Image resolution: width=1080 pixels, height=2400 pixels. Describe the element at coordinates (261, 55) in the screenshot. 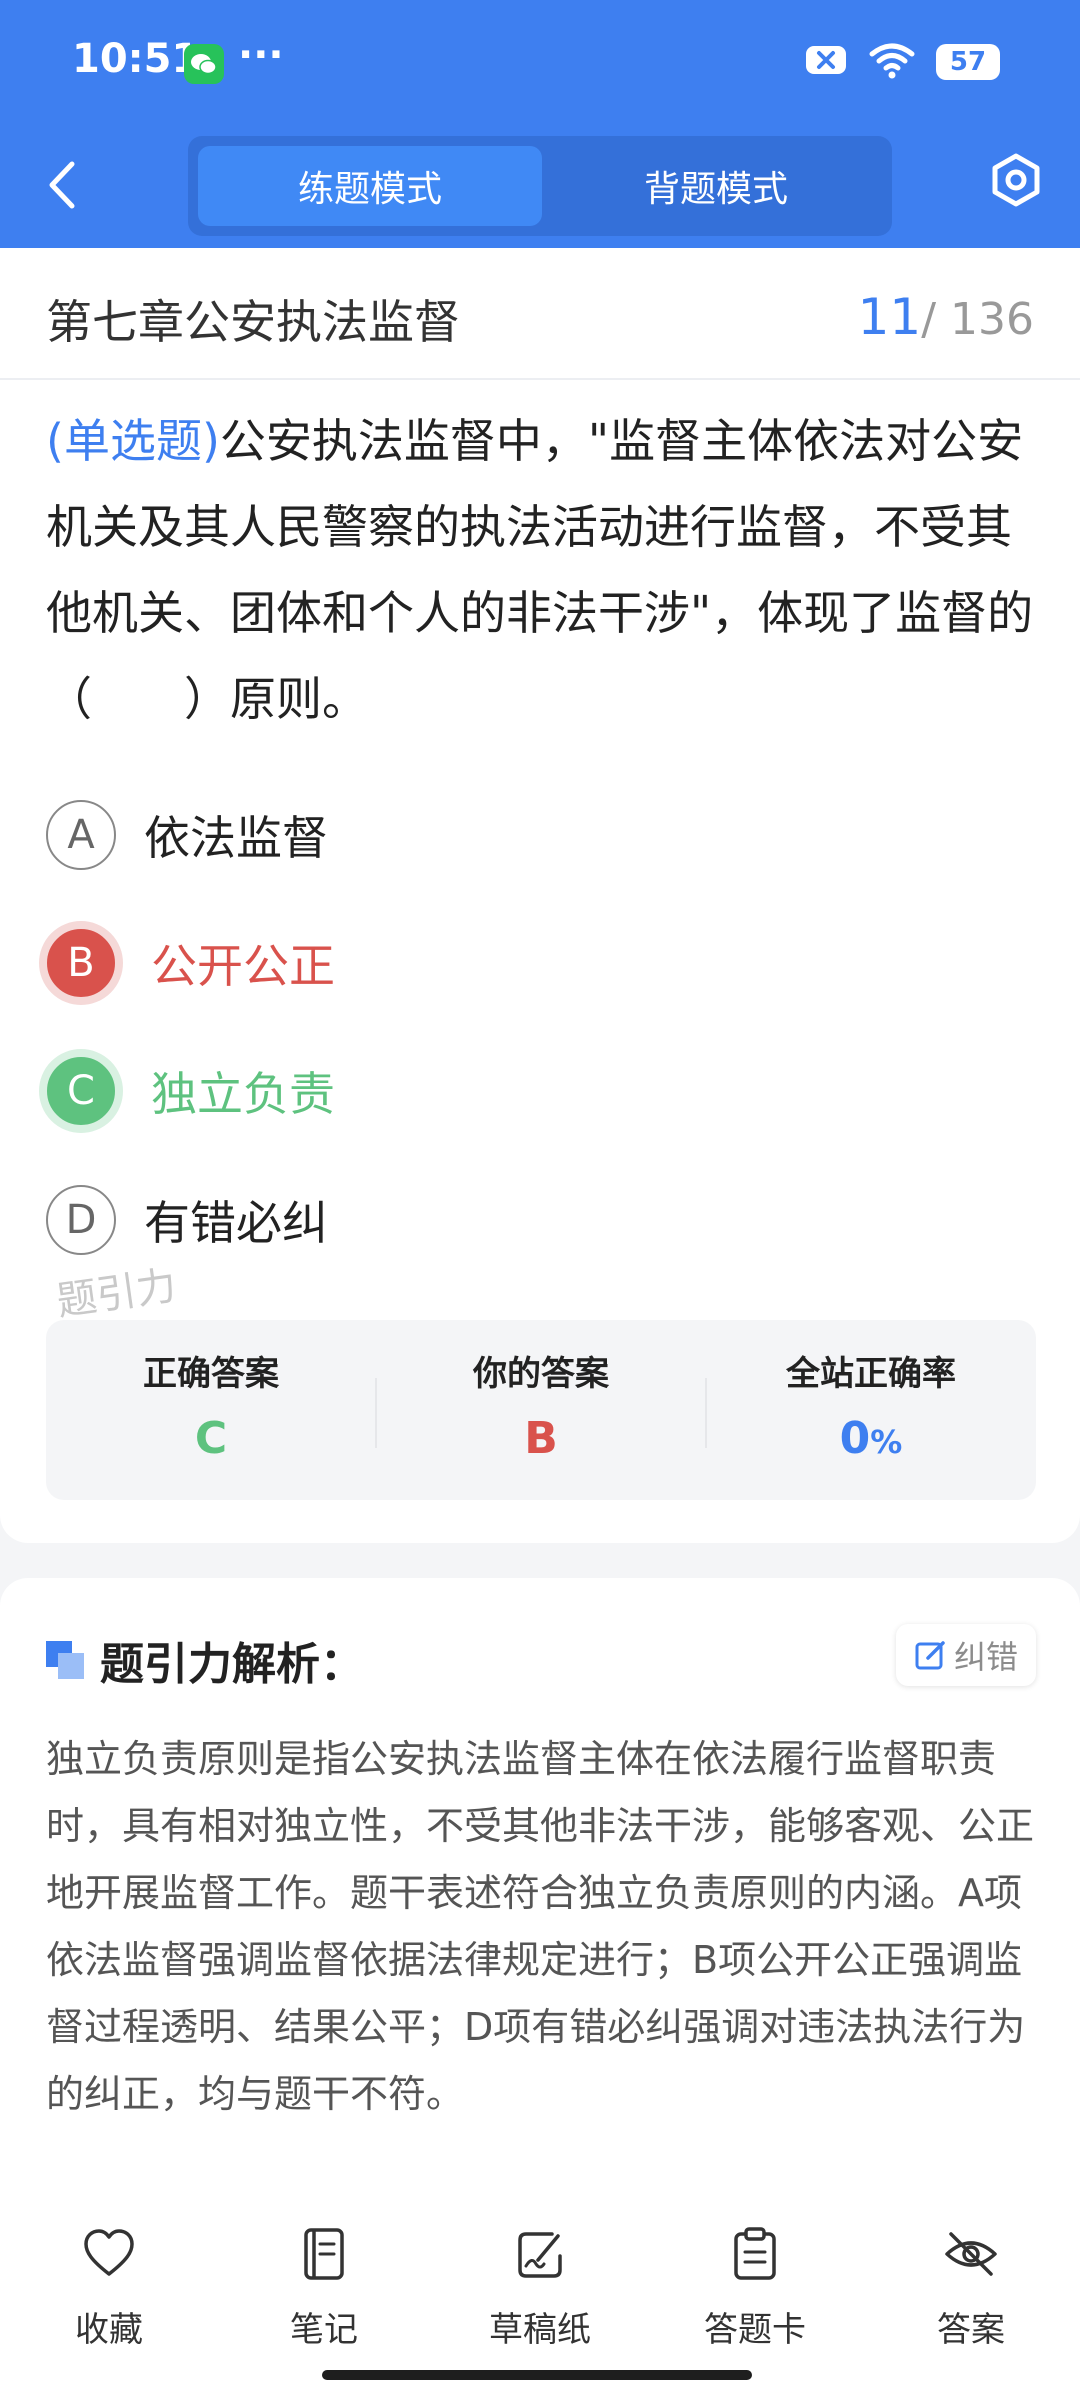

I see `more-notifications-icon: ···` at that location.